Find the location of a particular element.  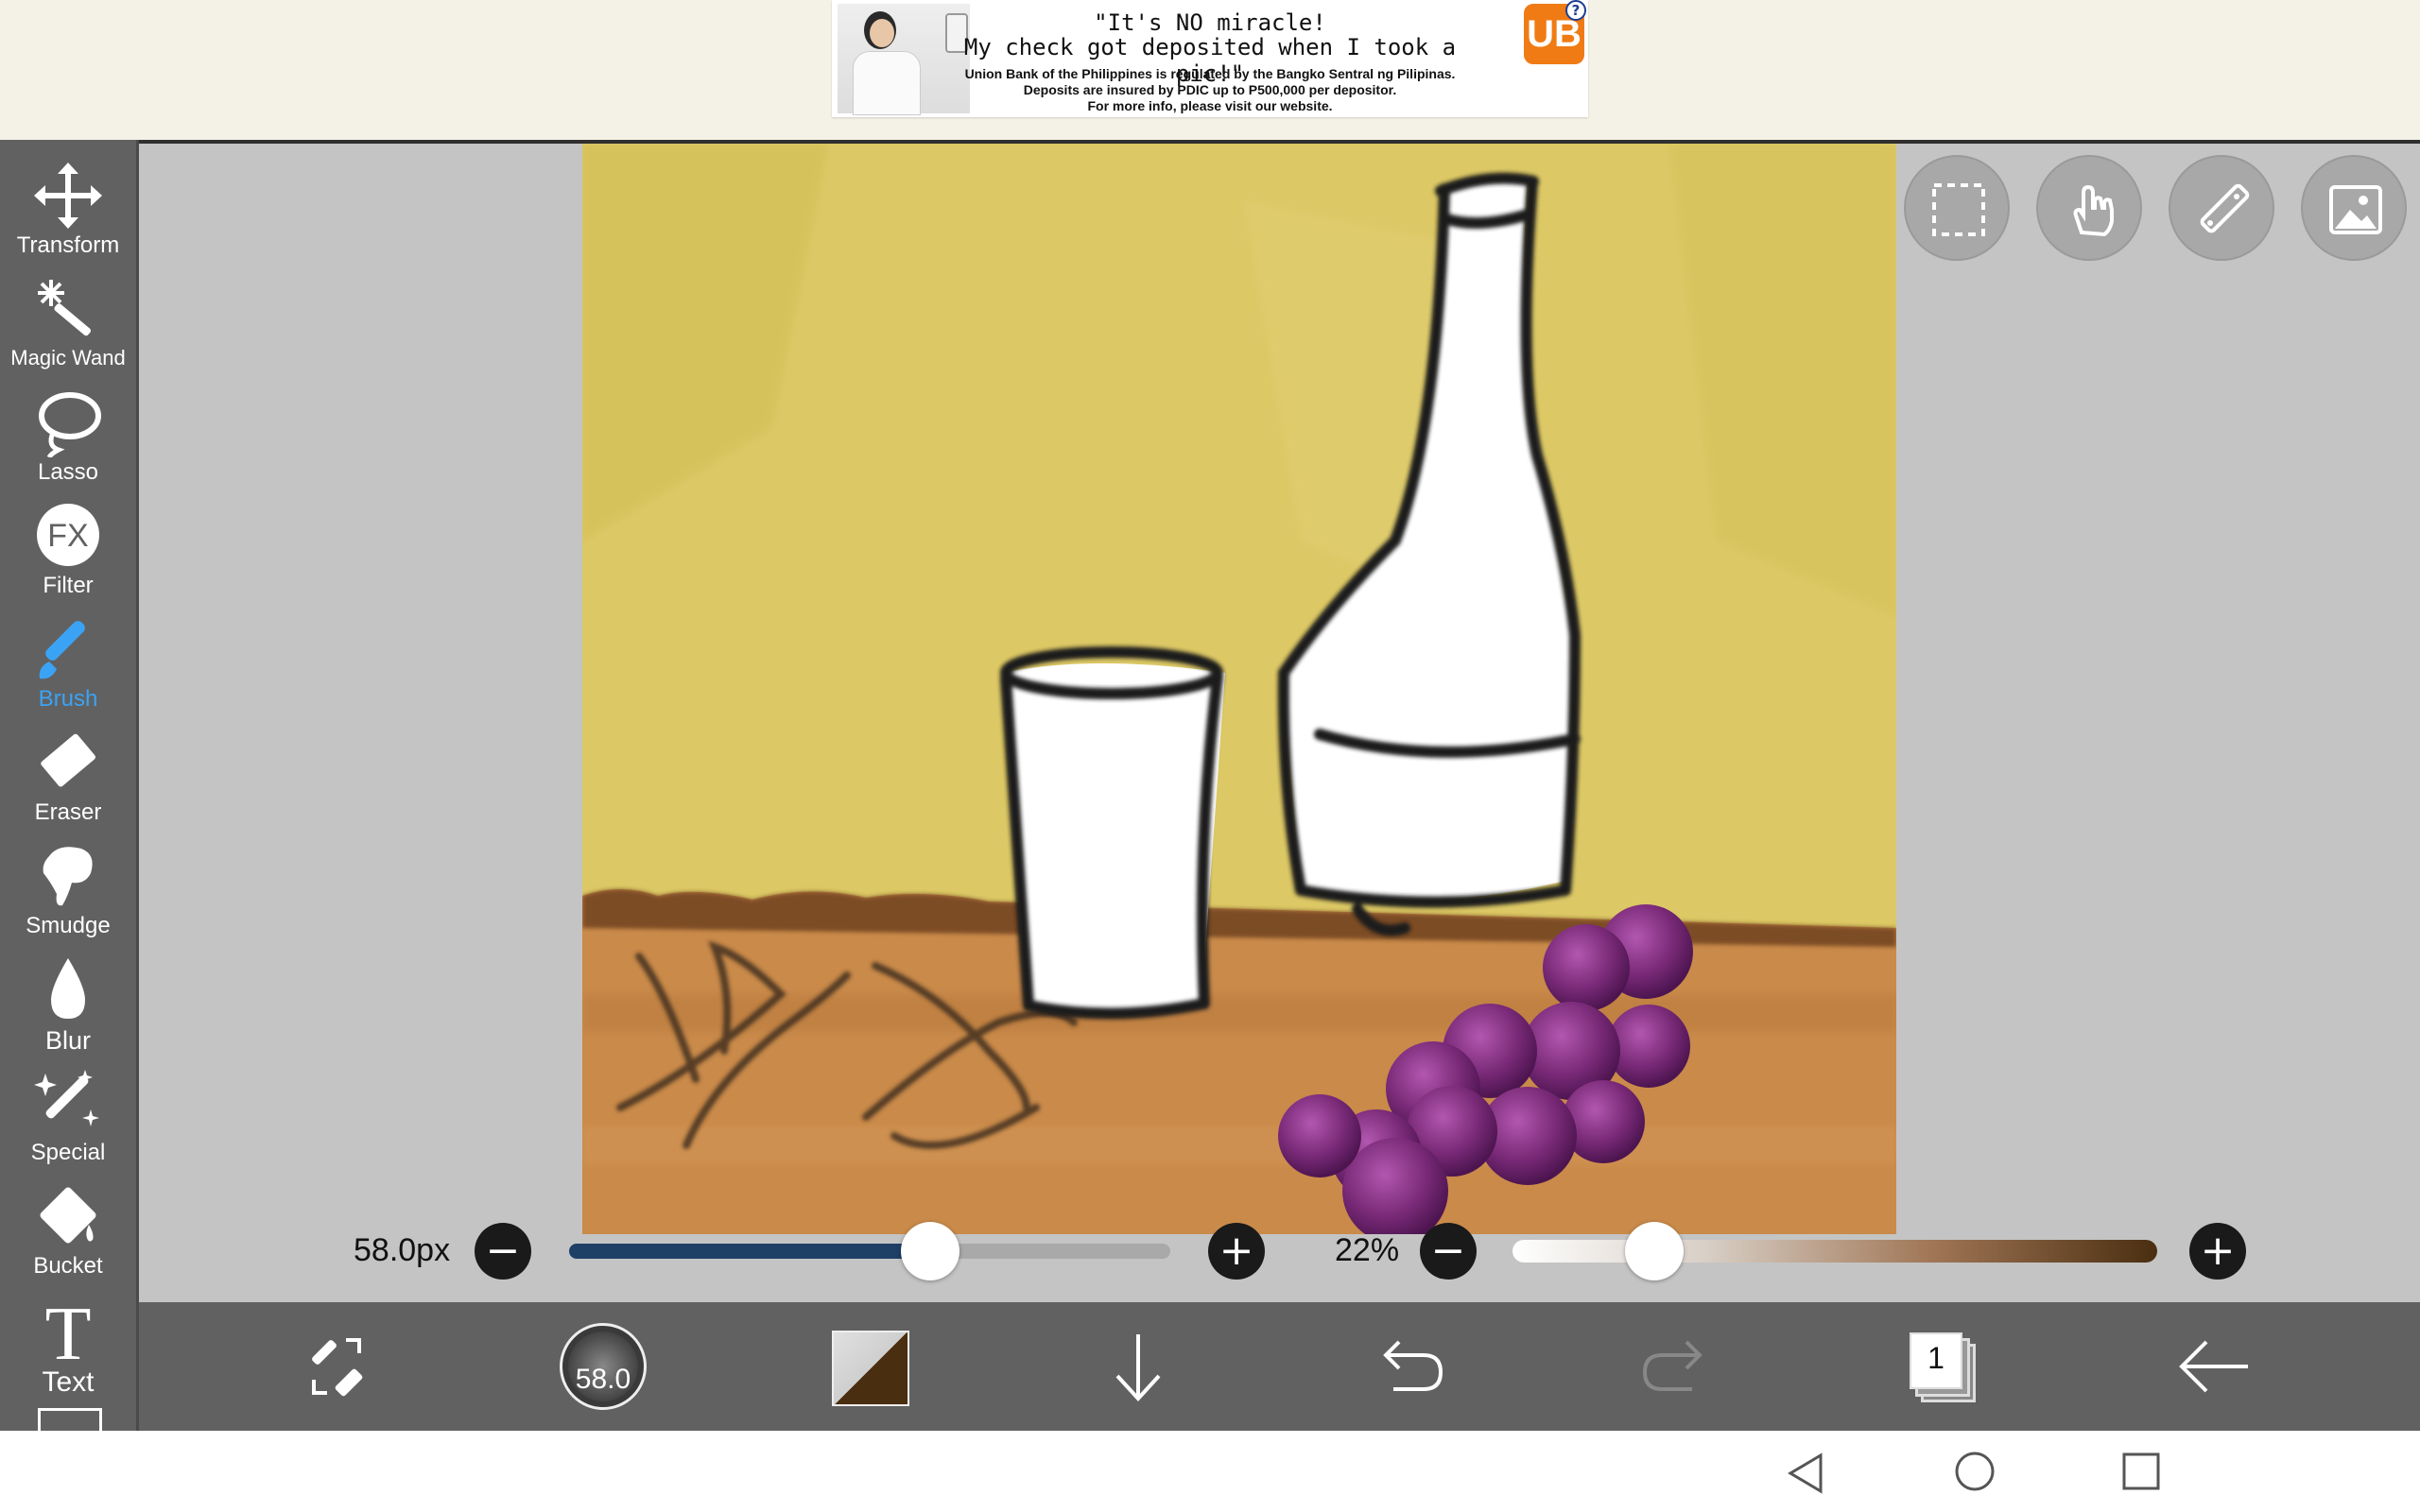

move-arrows-icon is located at coordinates (68, 196).